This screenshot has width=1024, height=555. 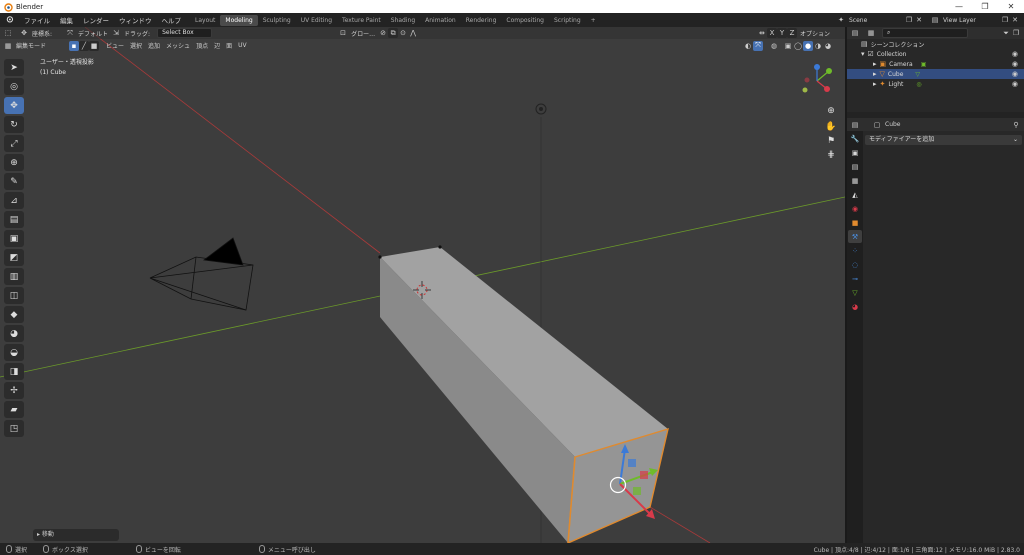 I want to click on grid-view-icon: ⋕, so click(x=831, y=155).